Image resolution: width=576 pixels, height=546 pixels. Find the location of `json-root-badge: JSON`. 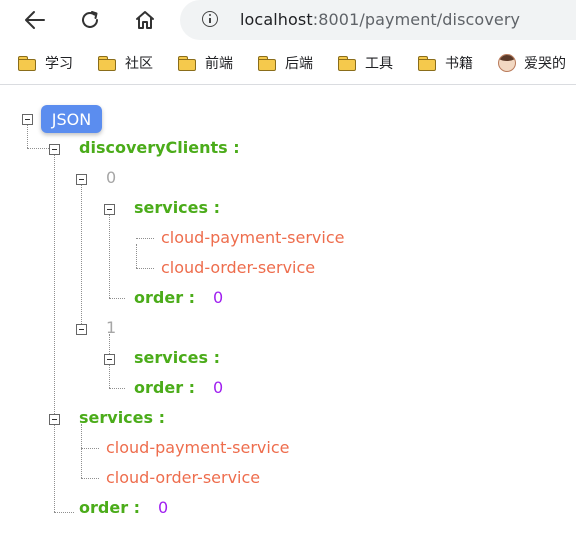

json-root-badge: JSON is located at coordinates (71, 119).